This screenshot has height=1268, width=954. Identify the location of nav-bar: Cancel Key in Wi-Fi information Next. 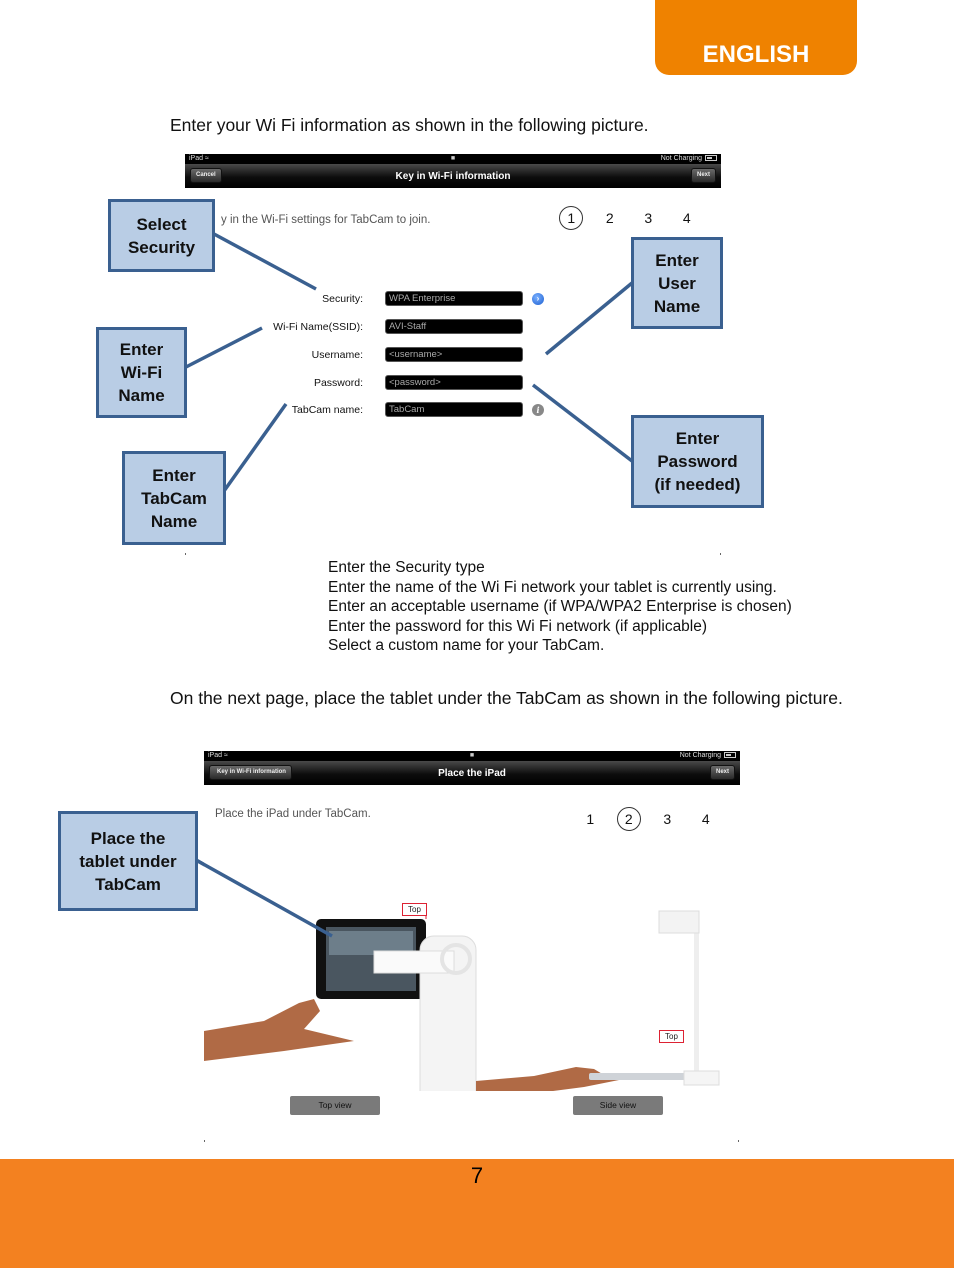
(453, 176).